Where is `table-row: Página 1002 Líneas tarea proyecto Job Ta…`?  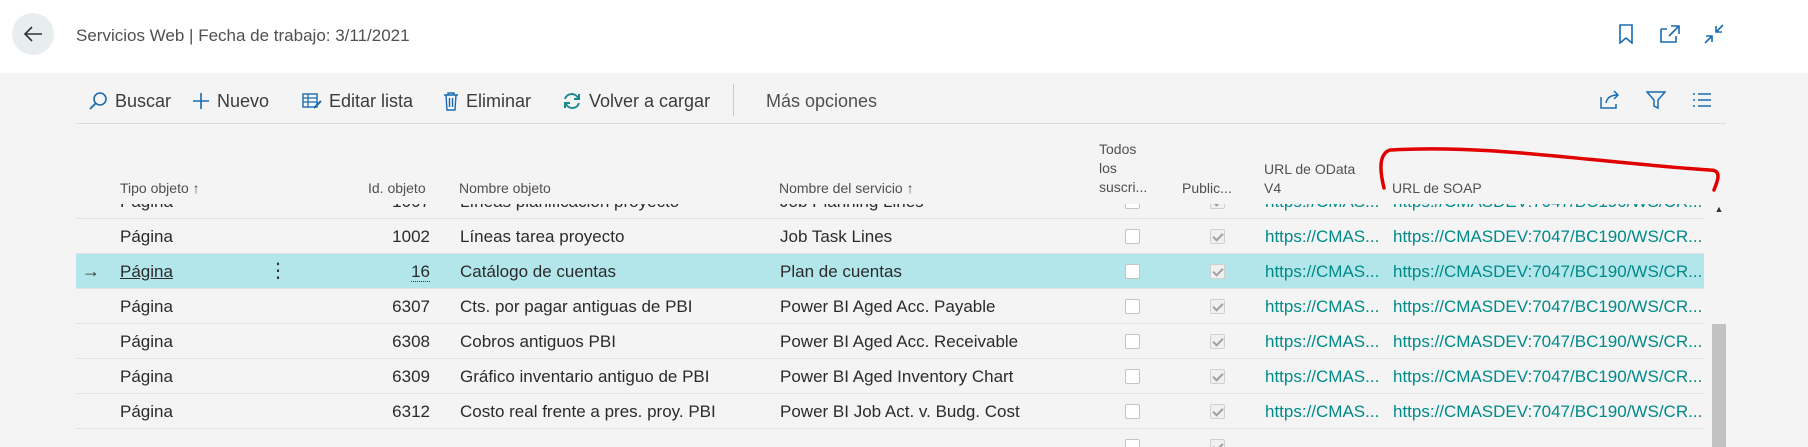 table-row: Página 1002 Líneas tarea proyecto Job Ta… is located at coordinates (890, 236).